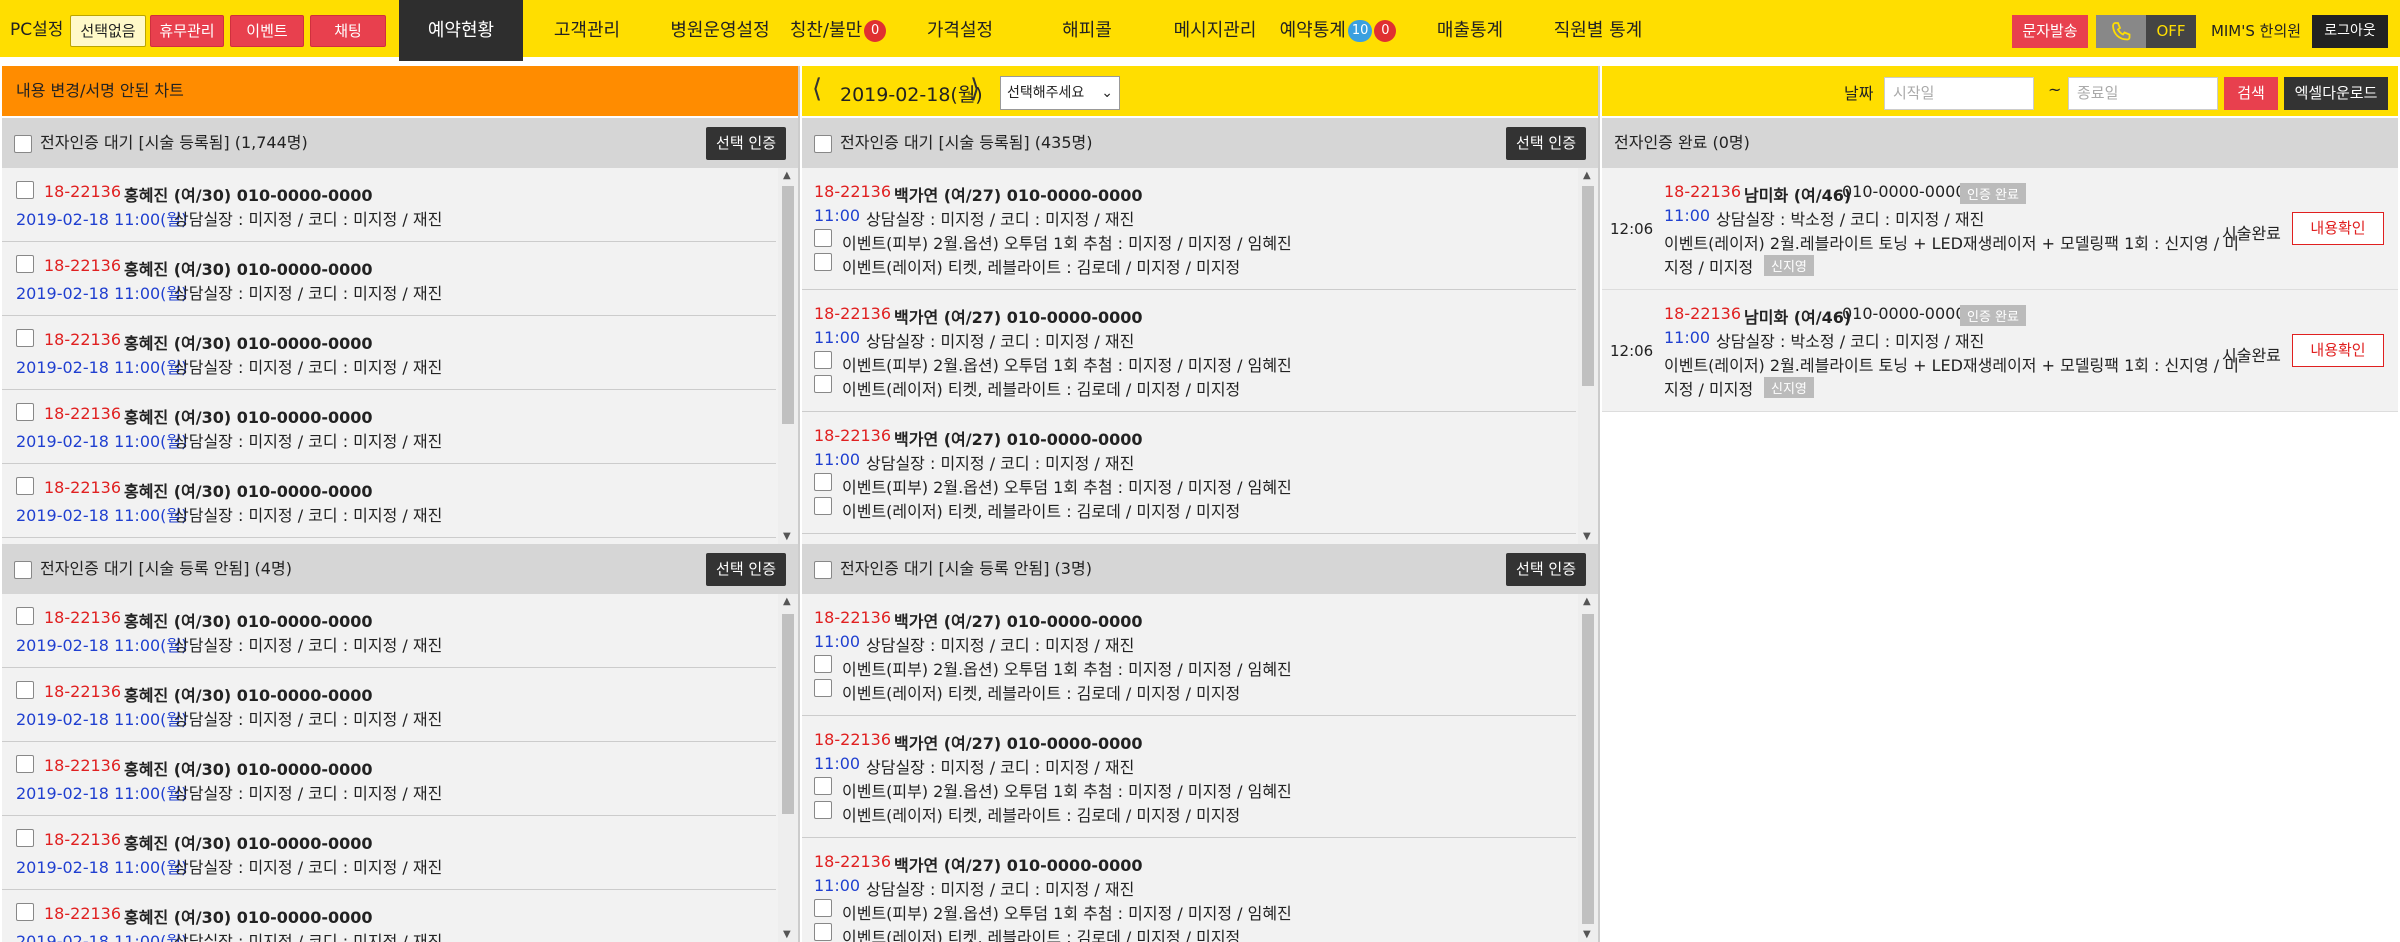  Describe the element at coordinates (1598, 30) in the screenshot. I see `nav-staff-stats: 직원별 통계` at that location.